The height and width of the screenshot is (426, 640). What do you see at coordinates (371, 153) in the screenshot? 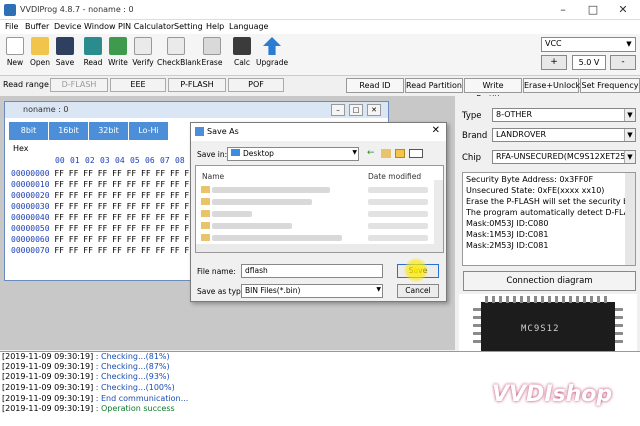
I see `back-arrow-icon: ←` at bounding box center [371, 153].